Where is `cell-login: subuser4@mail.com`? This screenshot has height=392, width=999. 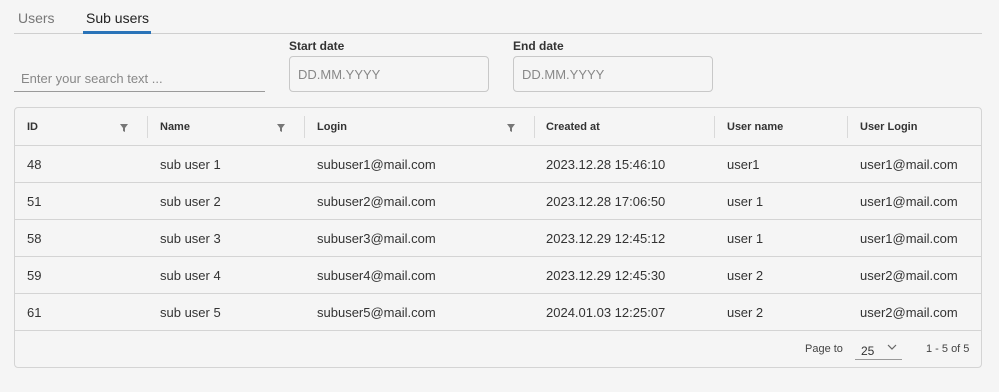 cell-login: subuser4@mail.com is located at coordinates (376, 275).